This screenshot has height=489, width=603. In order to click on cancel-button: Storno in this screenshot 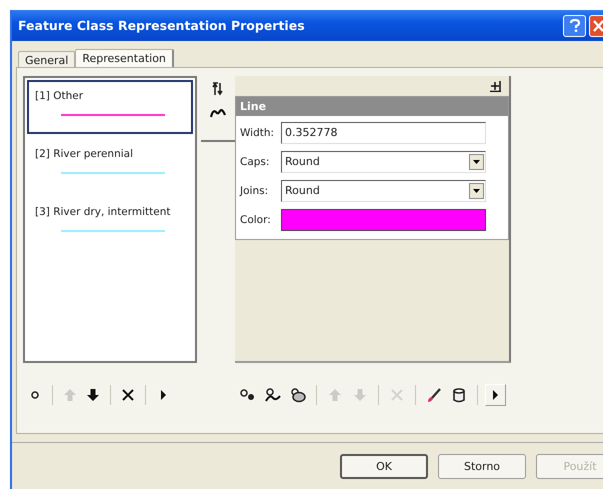, I will do `click(482, 466)`.